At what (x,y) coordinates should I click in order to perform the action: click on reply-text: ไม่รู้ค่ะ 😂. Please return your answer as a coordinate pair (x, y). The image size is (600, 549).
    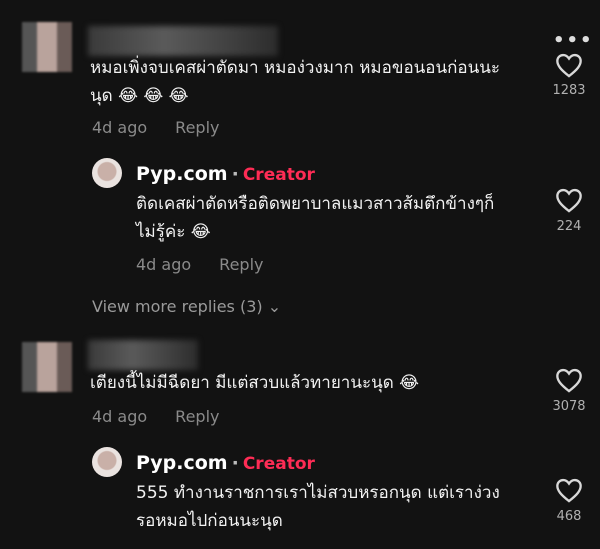
    Looking at the image, I should click on (173, 232).